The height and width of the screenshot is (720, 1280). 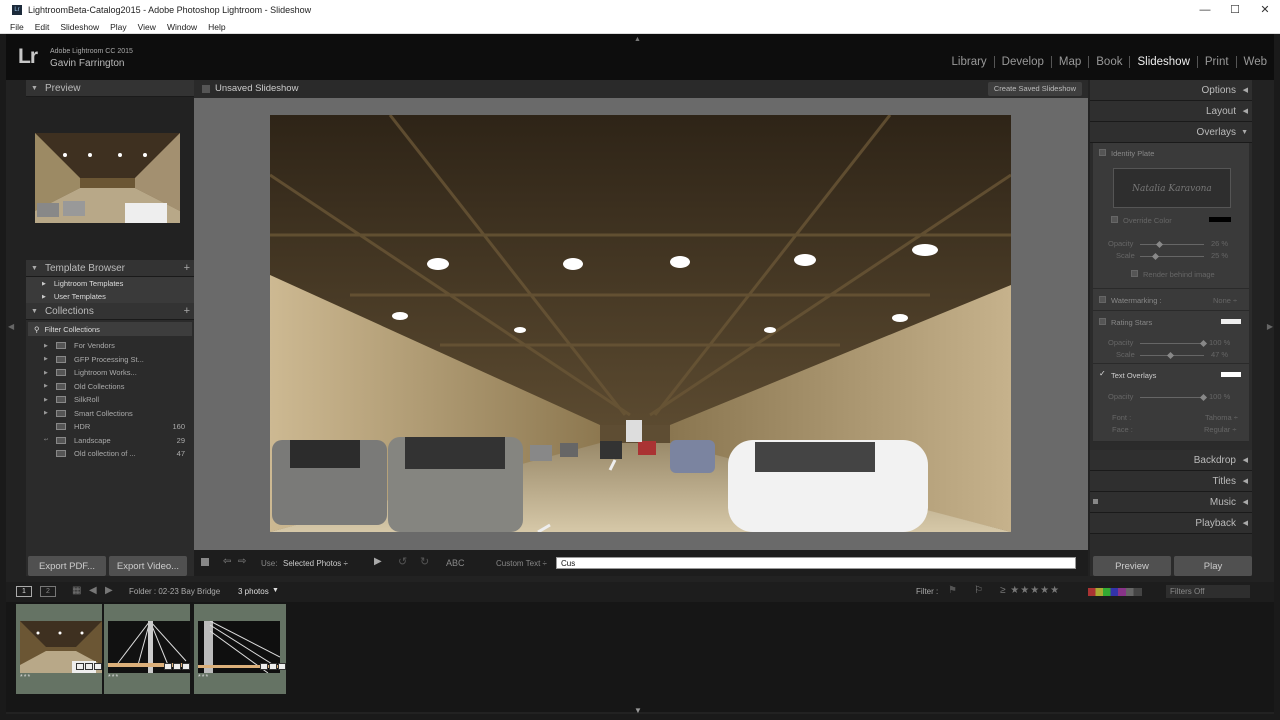 What do you see at coordinates (205, 562) in the screenshot?
I see `stop-icon` at bounding box center [205, 562].